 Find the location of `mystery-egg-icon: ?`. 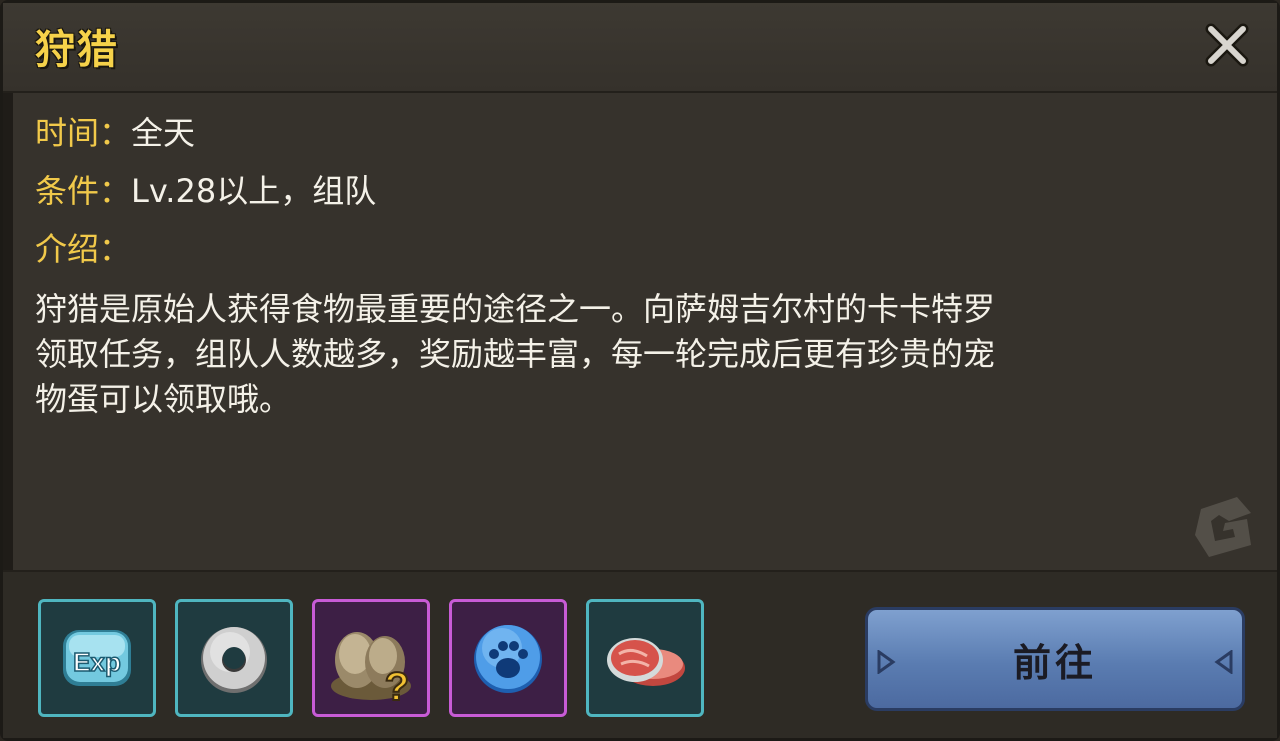

mystery-egg-icon: ? is located at coordinates (371, 670).